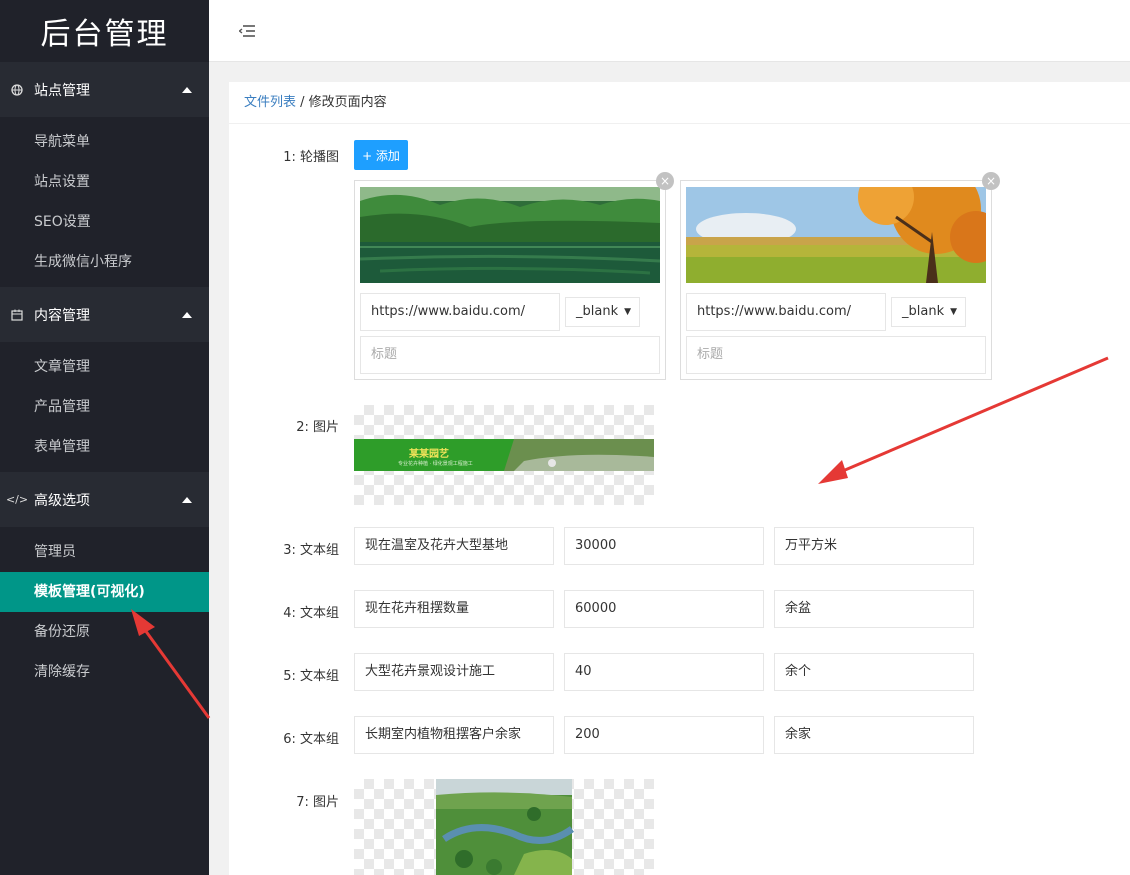 This screenshot has width=1130, height=875. I want to click on sidebar-group-content: 内容管理, so click(104, 314).